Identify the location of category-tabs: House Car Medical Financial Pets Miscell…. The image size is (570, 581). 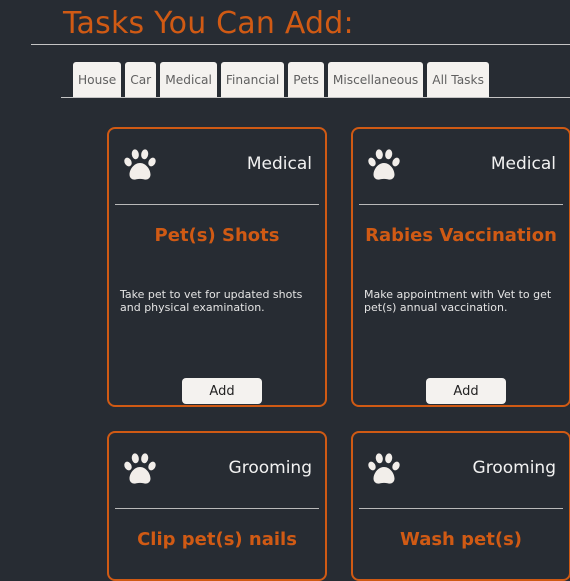
(281, 79).